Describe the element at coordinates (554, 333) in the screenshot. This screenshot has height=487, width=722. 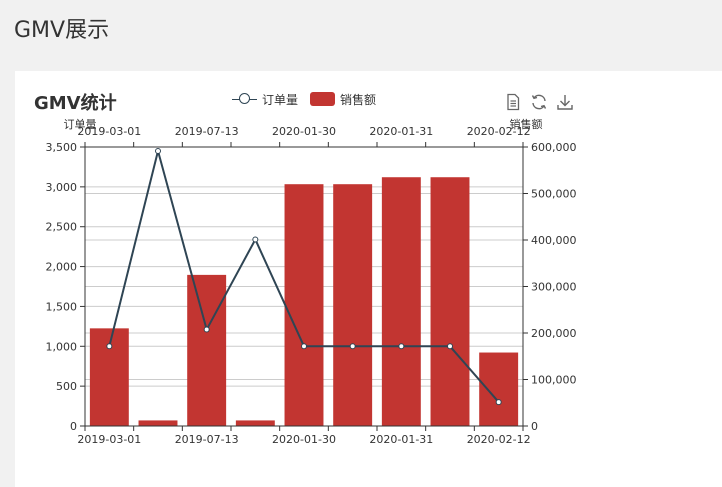
I see `y-tick-label-right: 200,000` at that location.